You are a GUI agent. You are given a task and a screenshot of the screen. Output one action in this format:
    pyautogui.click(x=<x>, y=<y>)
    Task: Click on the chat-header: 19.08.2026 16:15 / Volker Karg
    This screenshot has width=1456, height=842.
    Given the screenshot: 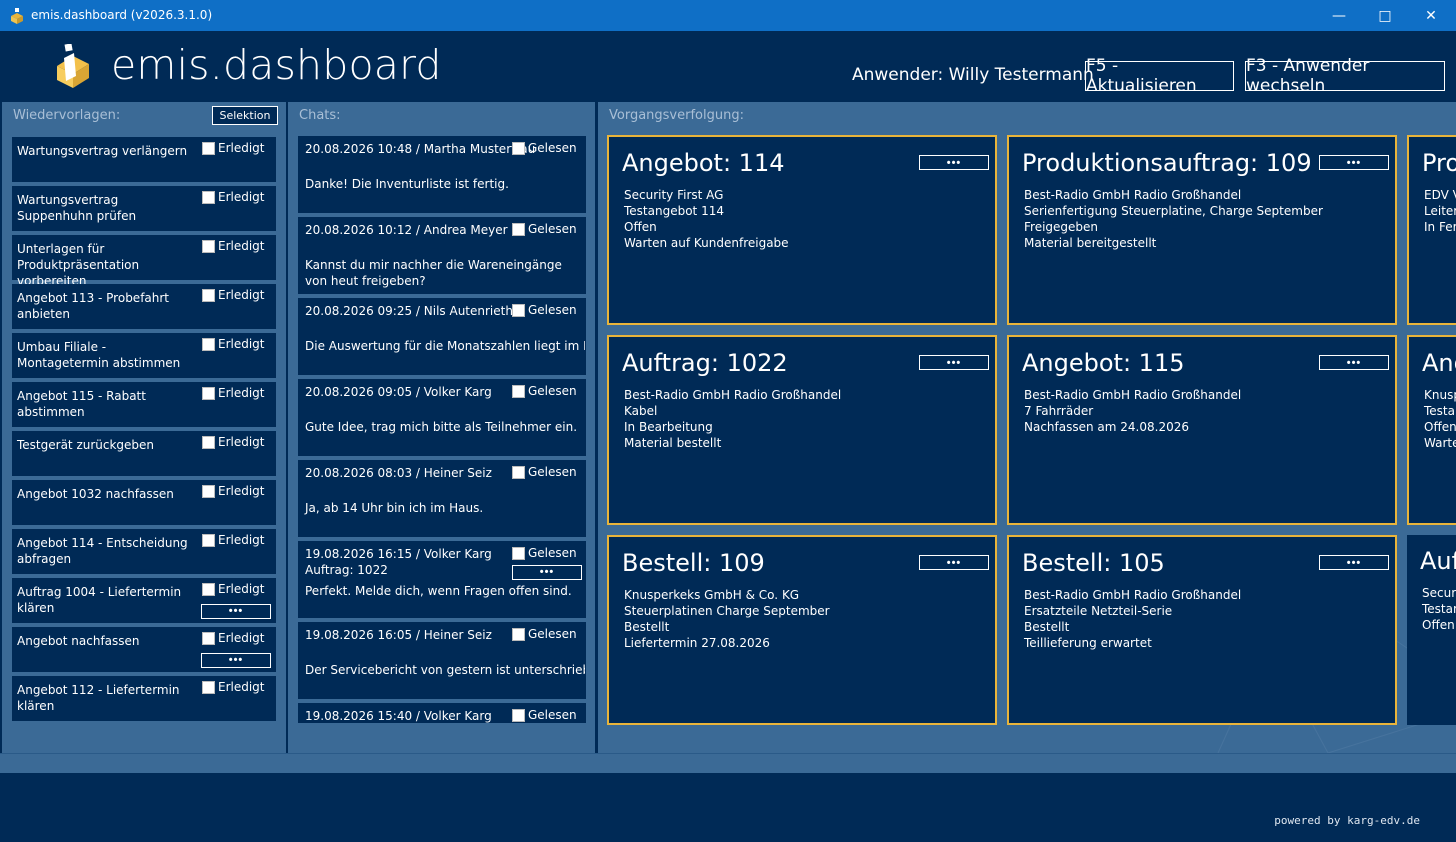 What is the action you would take?
    pyautogui.click(x=398, y=554)
    